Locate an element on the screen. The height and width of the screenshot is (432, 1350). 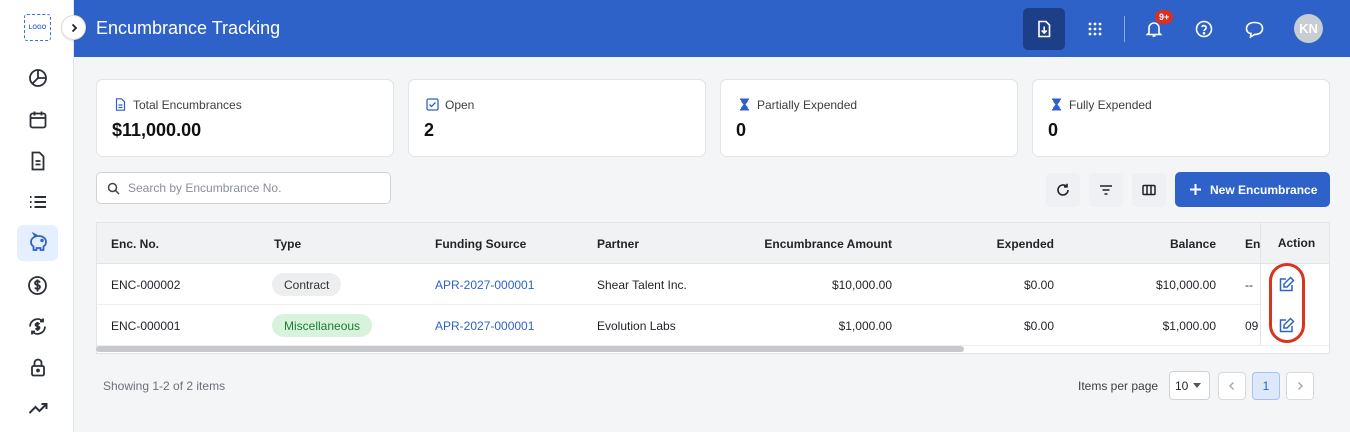
sidebar-item-documents is located at coordinates (37, 161).